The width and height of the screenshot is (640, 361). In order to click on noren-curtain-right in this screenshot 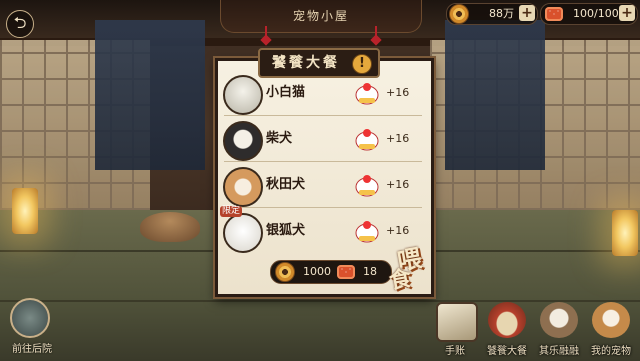, I will do `click(495, 95)`.